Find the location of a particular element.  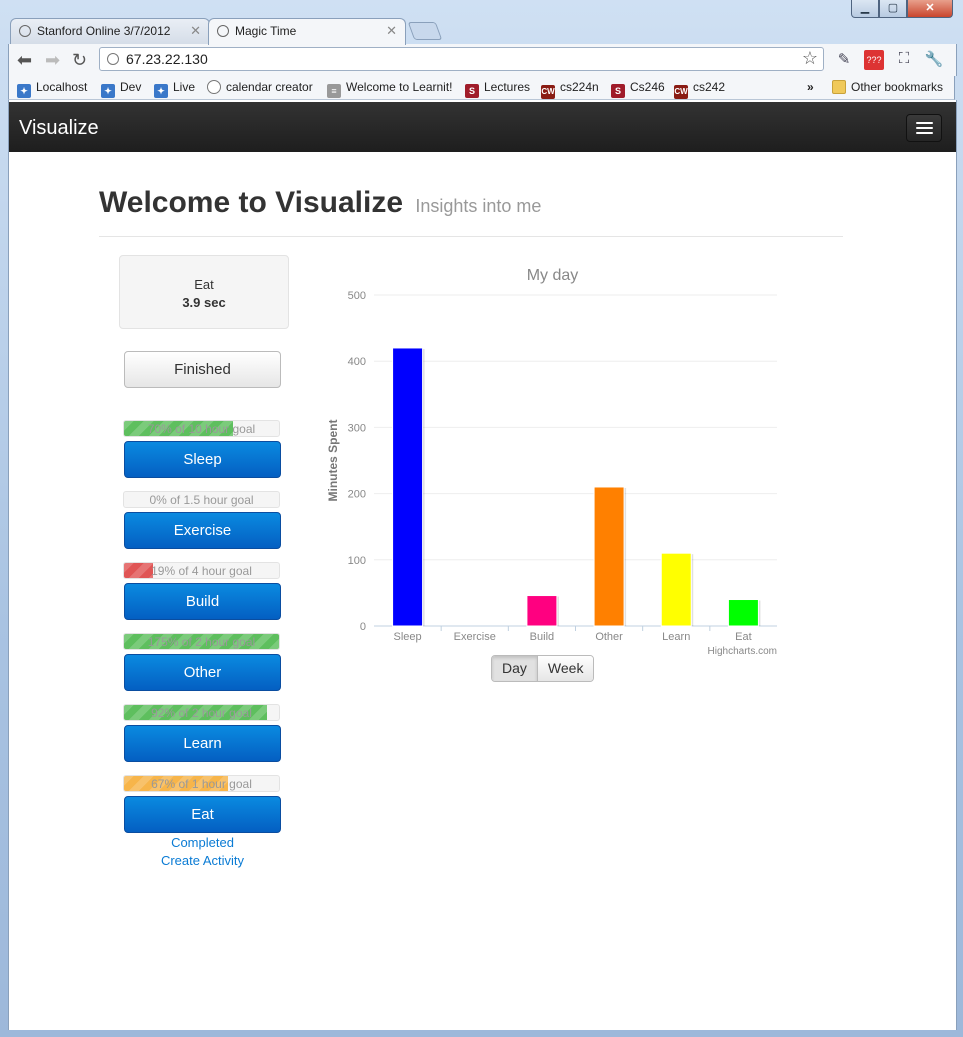

address-bar: 67.23.22.130 ☆ is located at coordinates (461, 59).